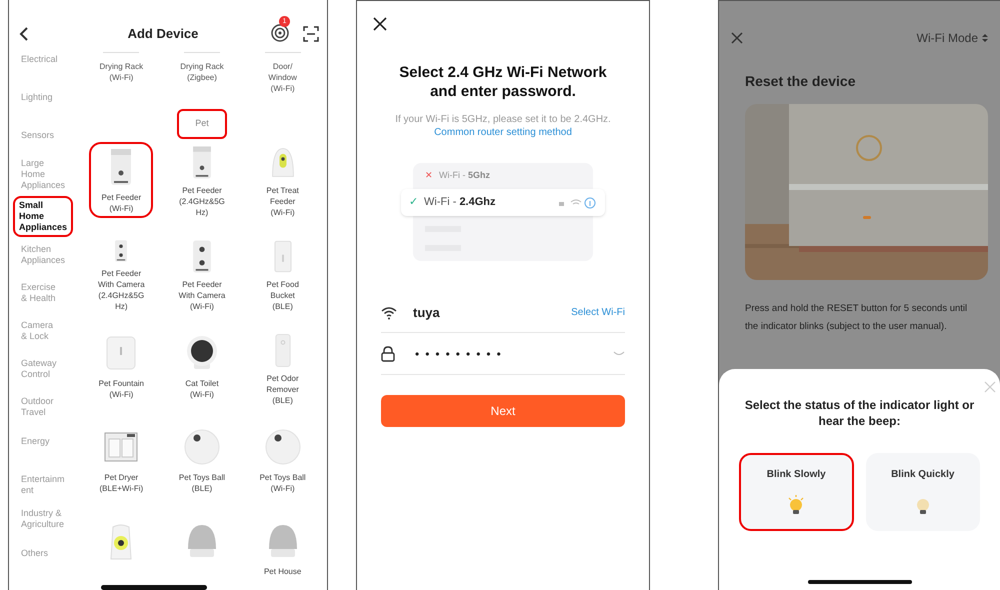 This screenshot has height=590, width=1000. What do you see at coordinates (202, 274) in the screenshot?
I see `device-tile: Pet Feeder With Camera (Wi-Fi)` at bounding box center [202, 274].